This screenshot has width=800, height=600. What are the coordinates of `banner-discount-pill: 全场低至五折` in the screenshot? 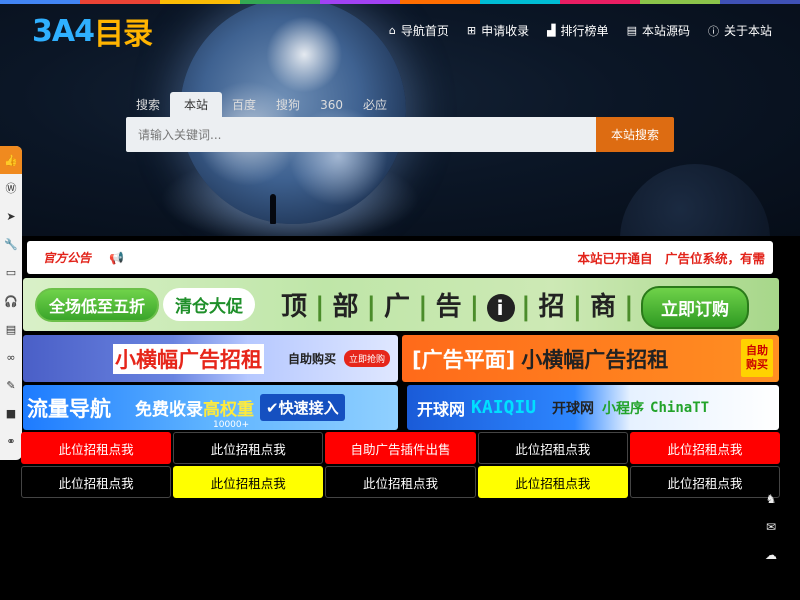 It's located at (97, 304).